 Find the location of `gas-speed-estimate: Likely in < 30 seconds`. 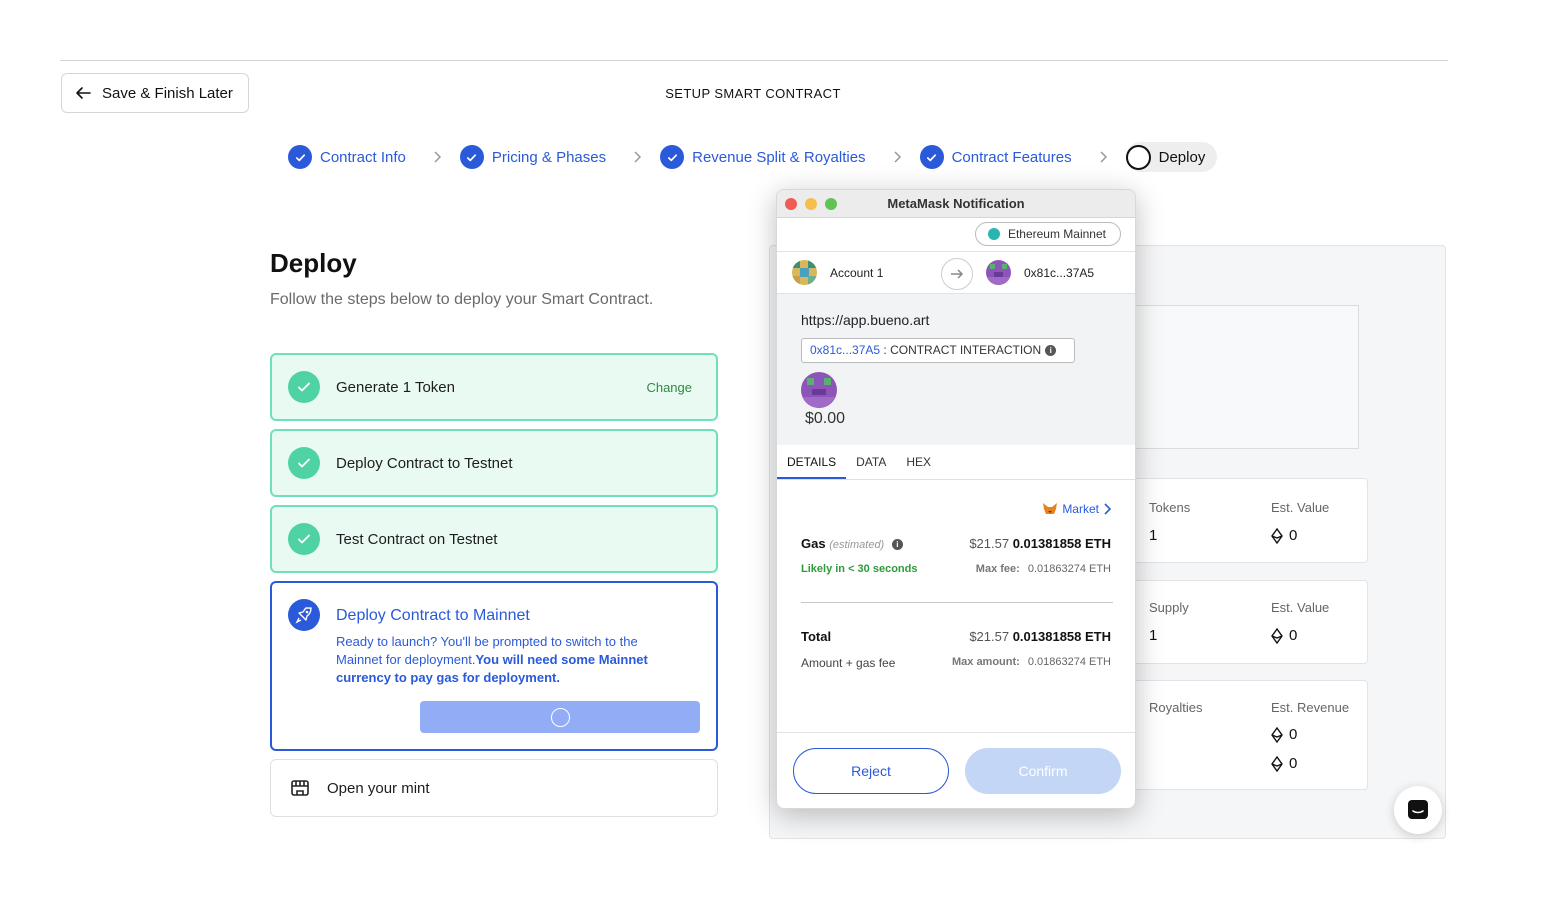

gas-speed-estimate: Likely in < 30 seconds is located at coordinates (859, 569).